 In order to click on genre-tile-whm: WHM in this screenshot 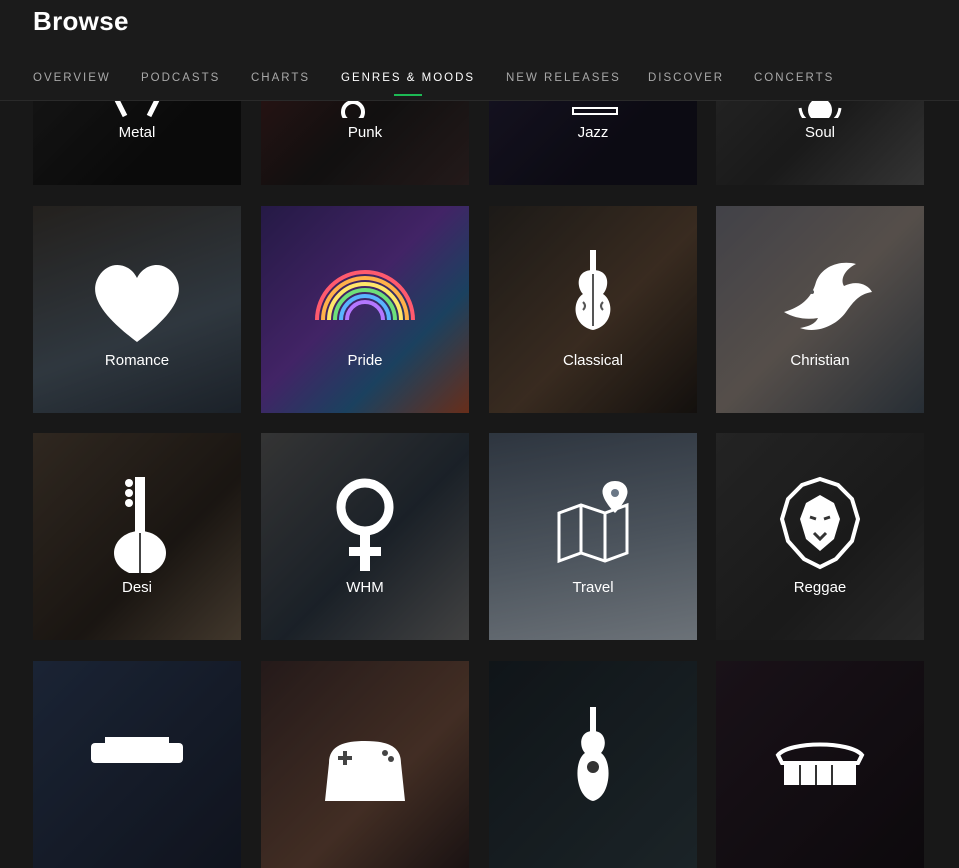, I will do `click(365, 536)`.